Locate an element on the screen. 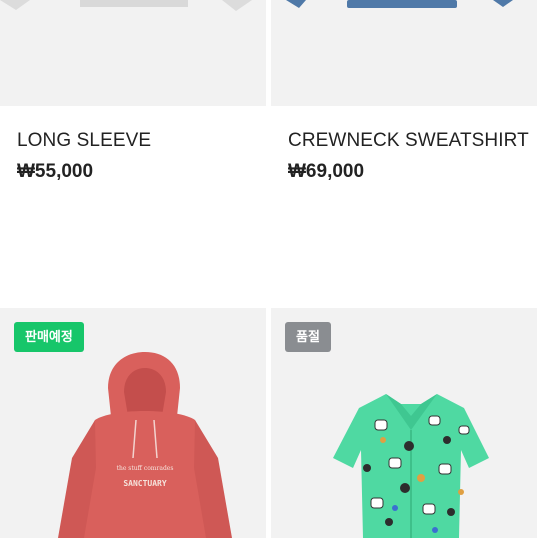 The width and height of the screenshot is (538, 538). product-name: LONG SLEEVE is located at coordinates (84, 141).